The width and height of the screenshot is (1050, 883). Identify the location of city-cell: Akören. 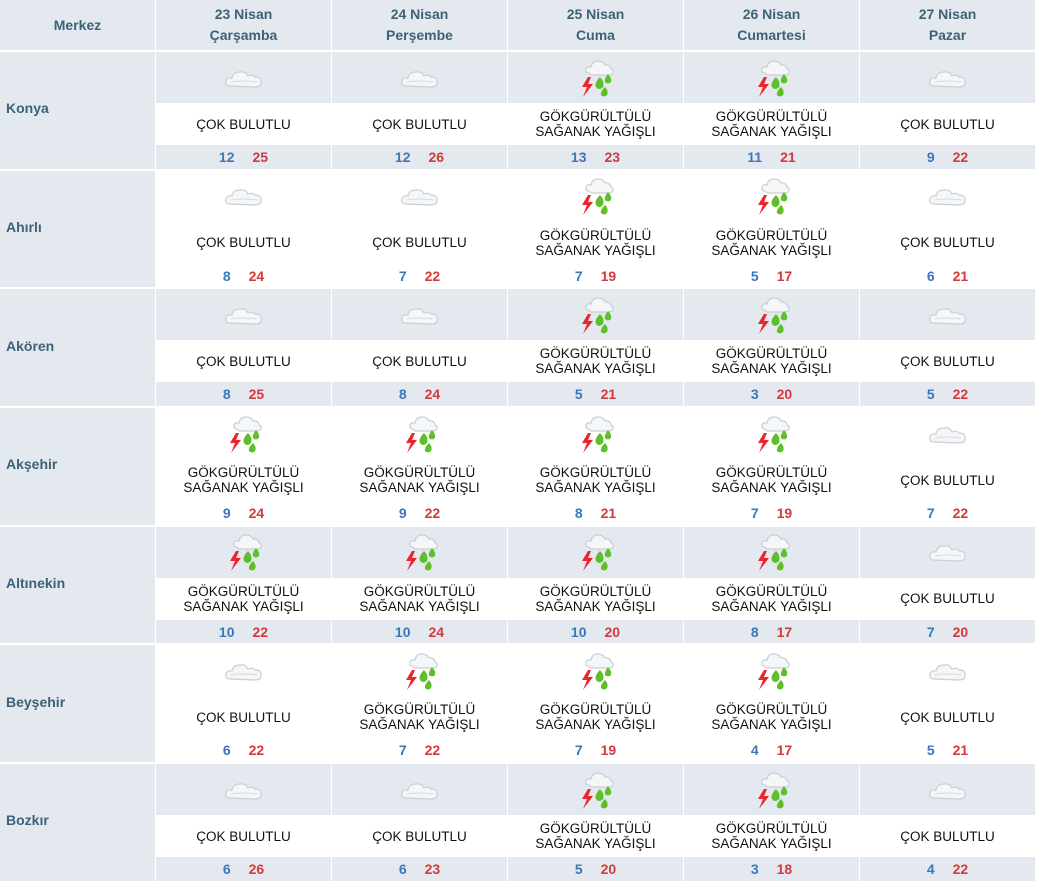
(78, 349).